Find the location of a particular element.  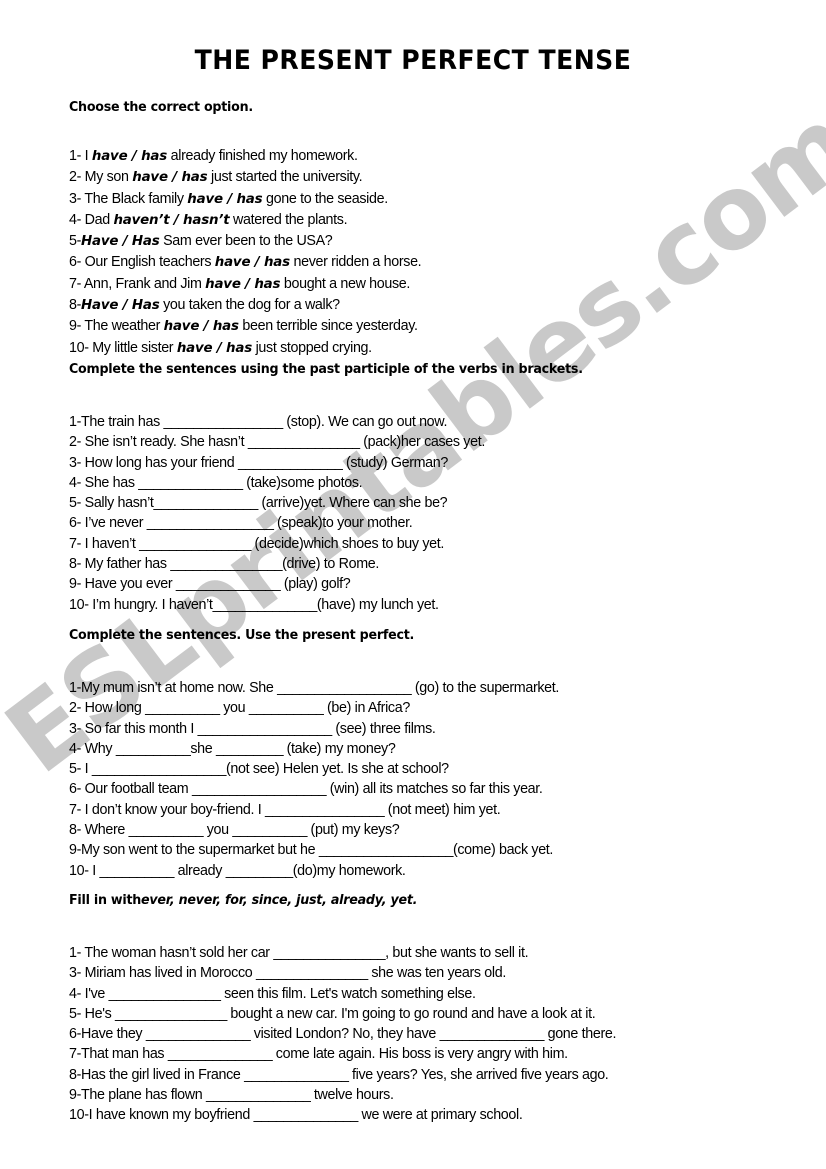

section-1-heading-main: Choose the correct option. is located at coordinates (161, 107).